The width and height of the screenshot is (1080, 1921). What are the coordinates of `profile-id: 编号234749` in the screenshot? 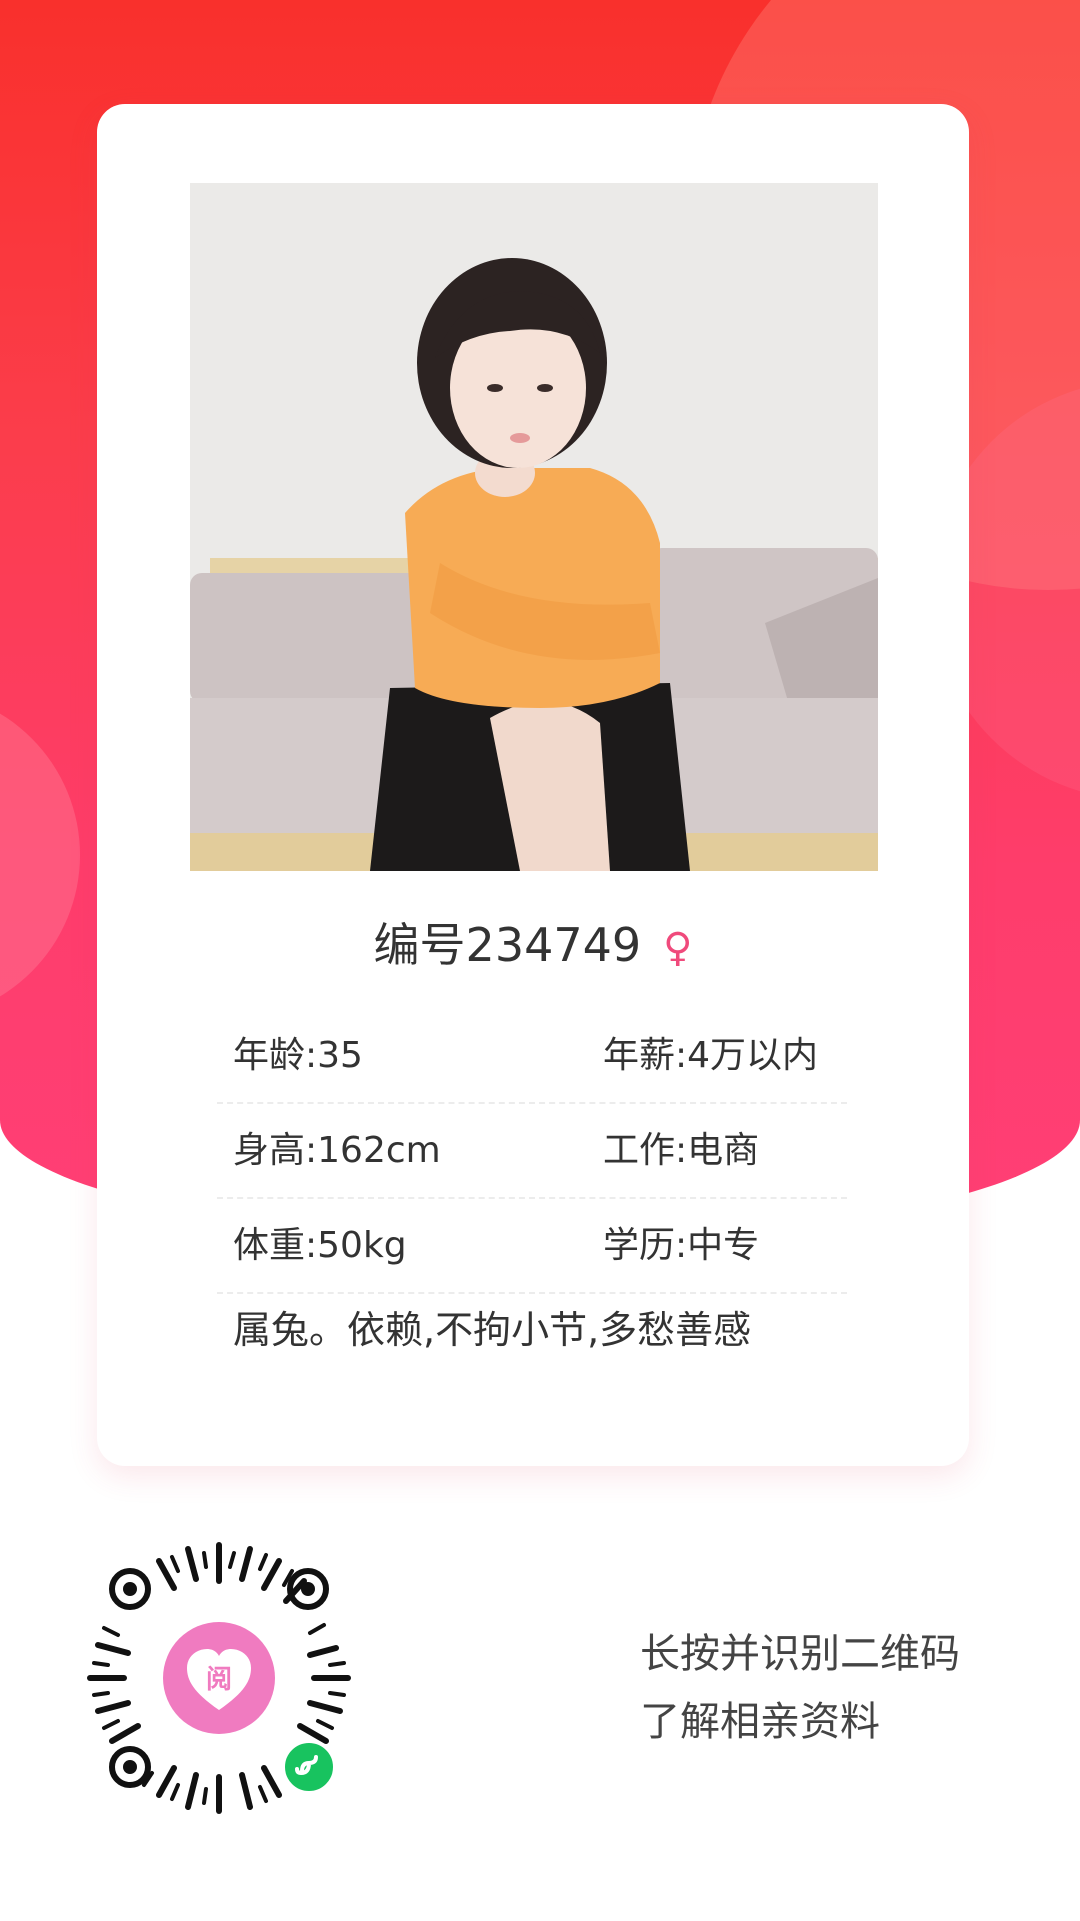 It's located at (507, 945).